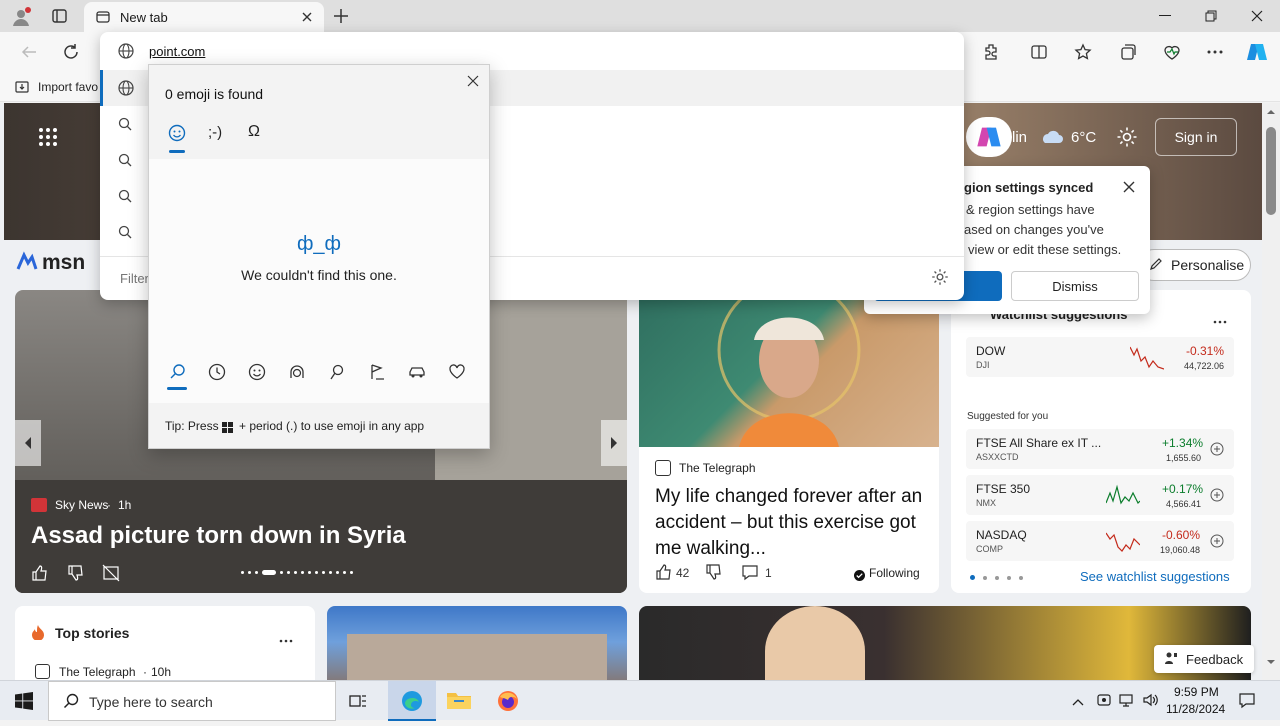  What do you see at coordinates (1208, 265) in the screenshot?
I see `personalise-label: Personalise` at bounding box center [1208, 265].